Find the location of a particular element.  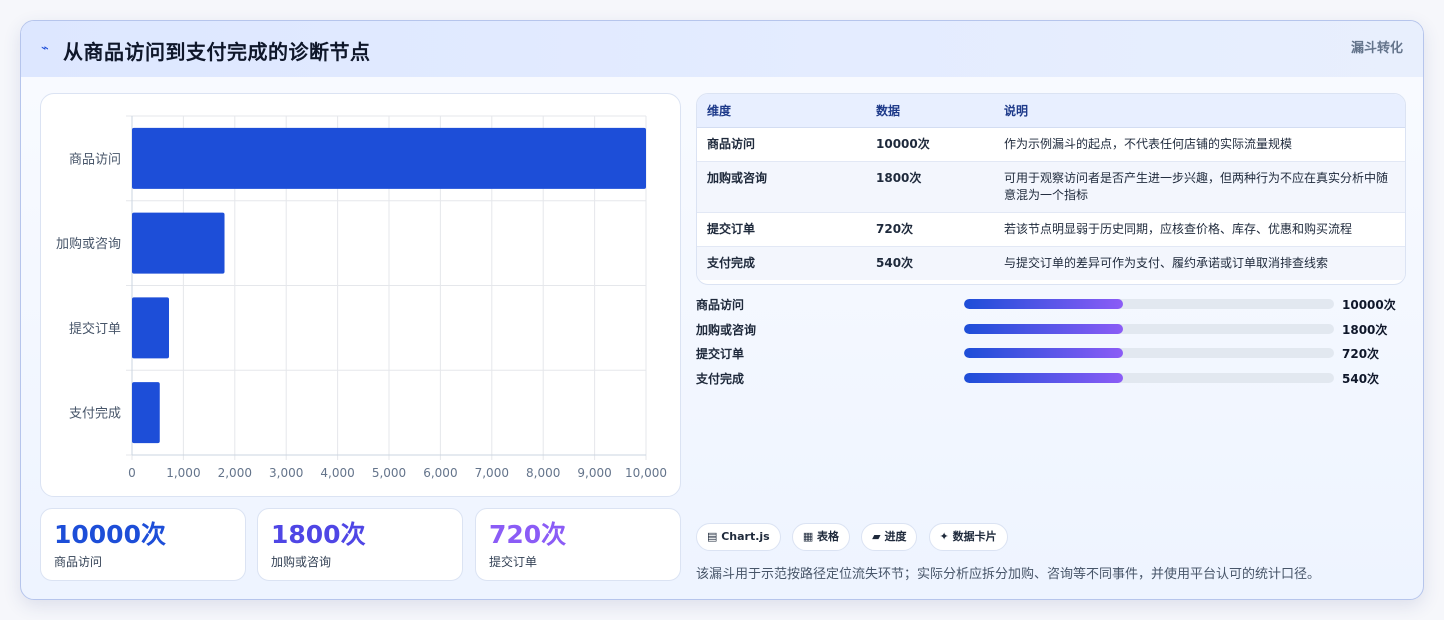

stat-card-cart: 1800次 加购或咨询 is located at coordinates (360, 544).